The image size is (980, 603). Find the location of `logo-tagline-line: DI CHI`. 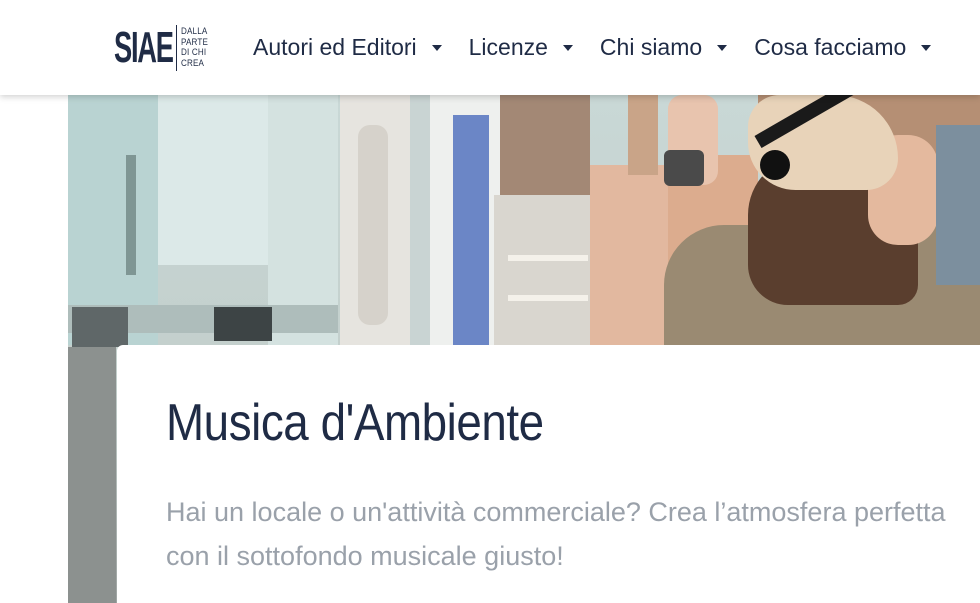

logo-tagline-line: DI CHI is located at coordinates (194, 52).